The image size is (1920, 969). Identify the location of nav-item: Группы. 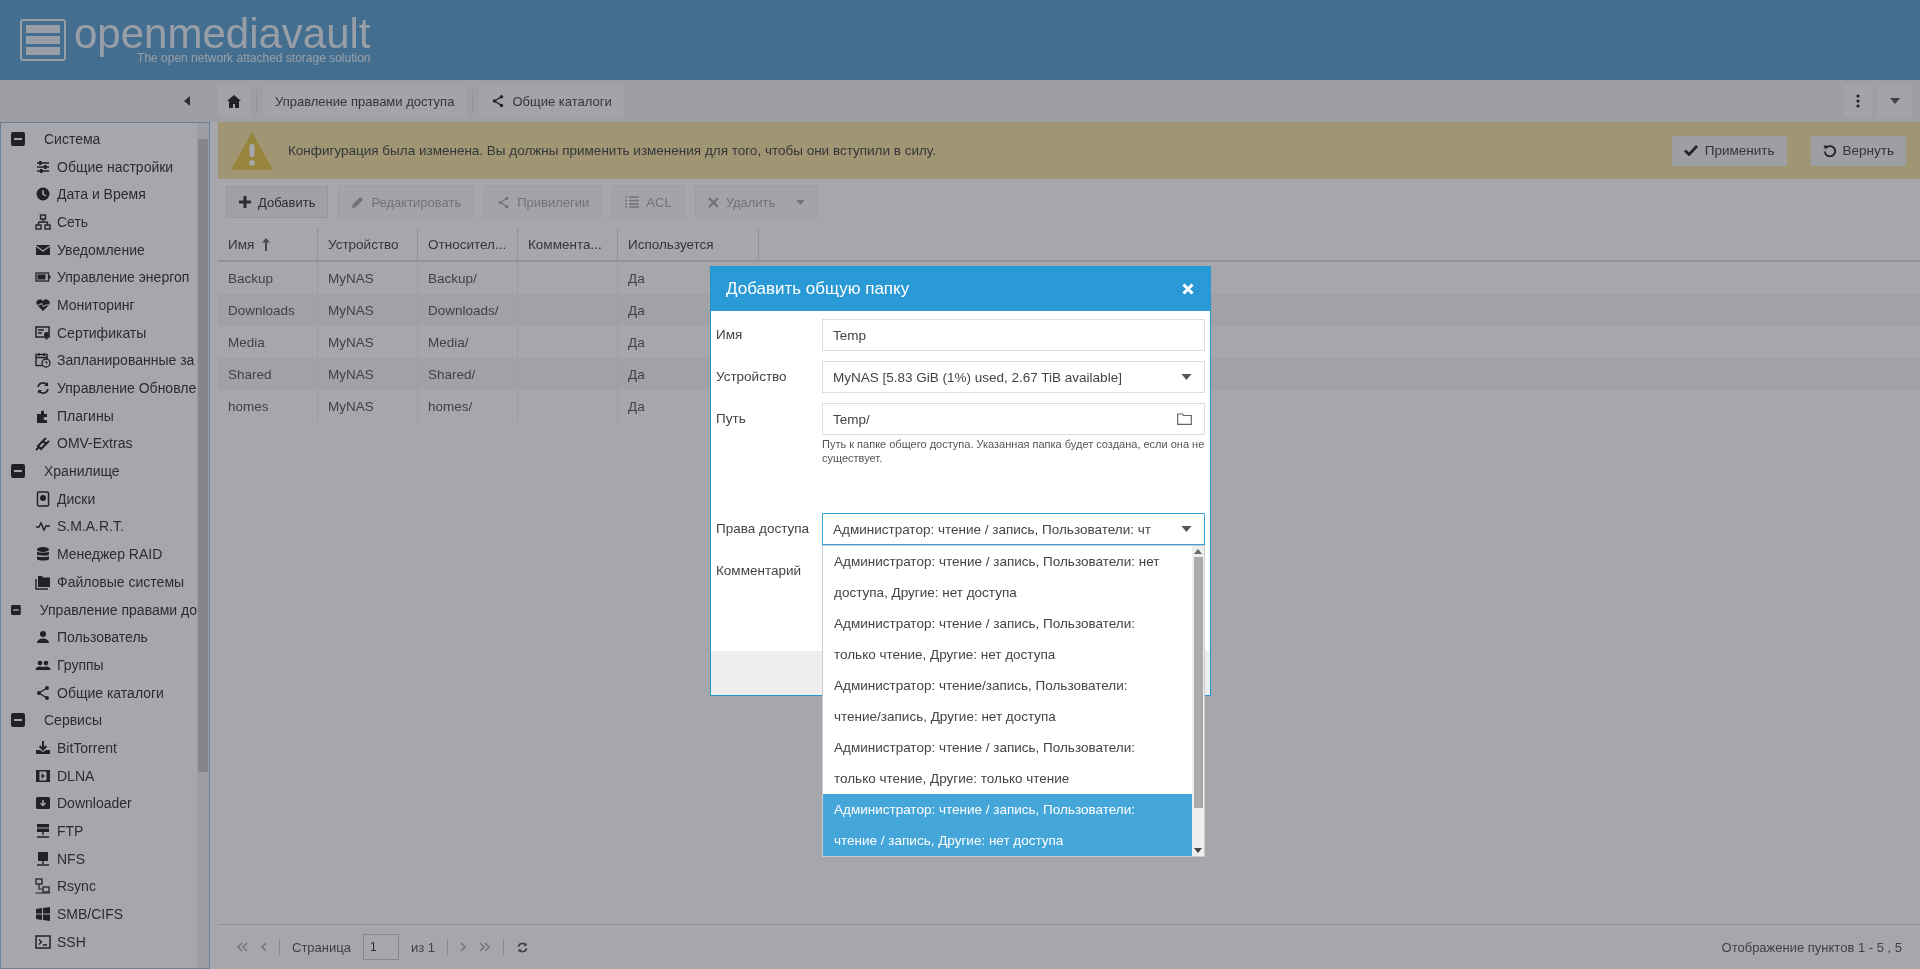
(99, 665).